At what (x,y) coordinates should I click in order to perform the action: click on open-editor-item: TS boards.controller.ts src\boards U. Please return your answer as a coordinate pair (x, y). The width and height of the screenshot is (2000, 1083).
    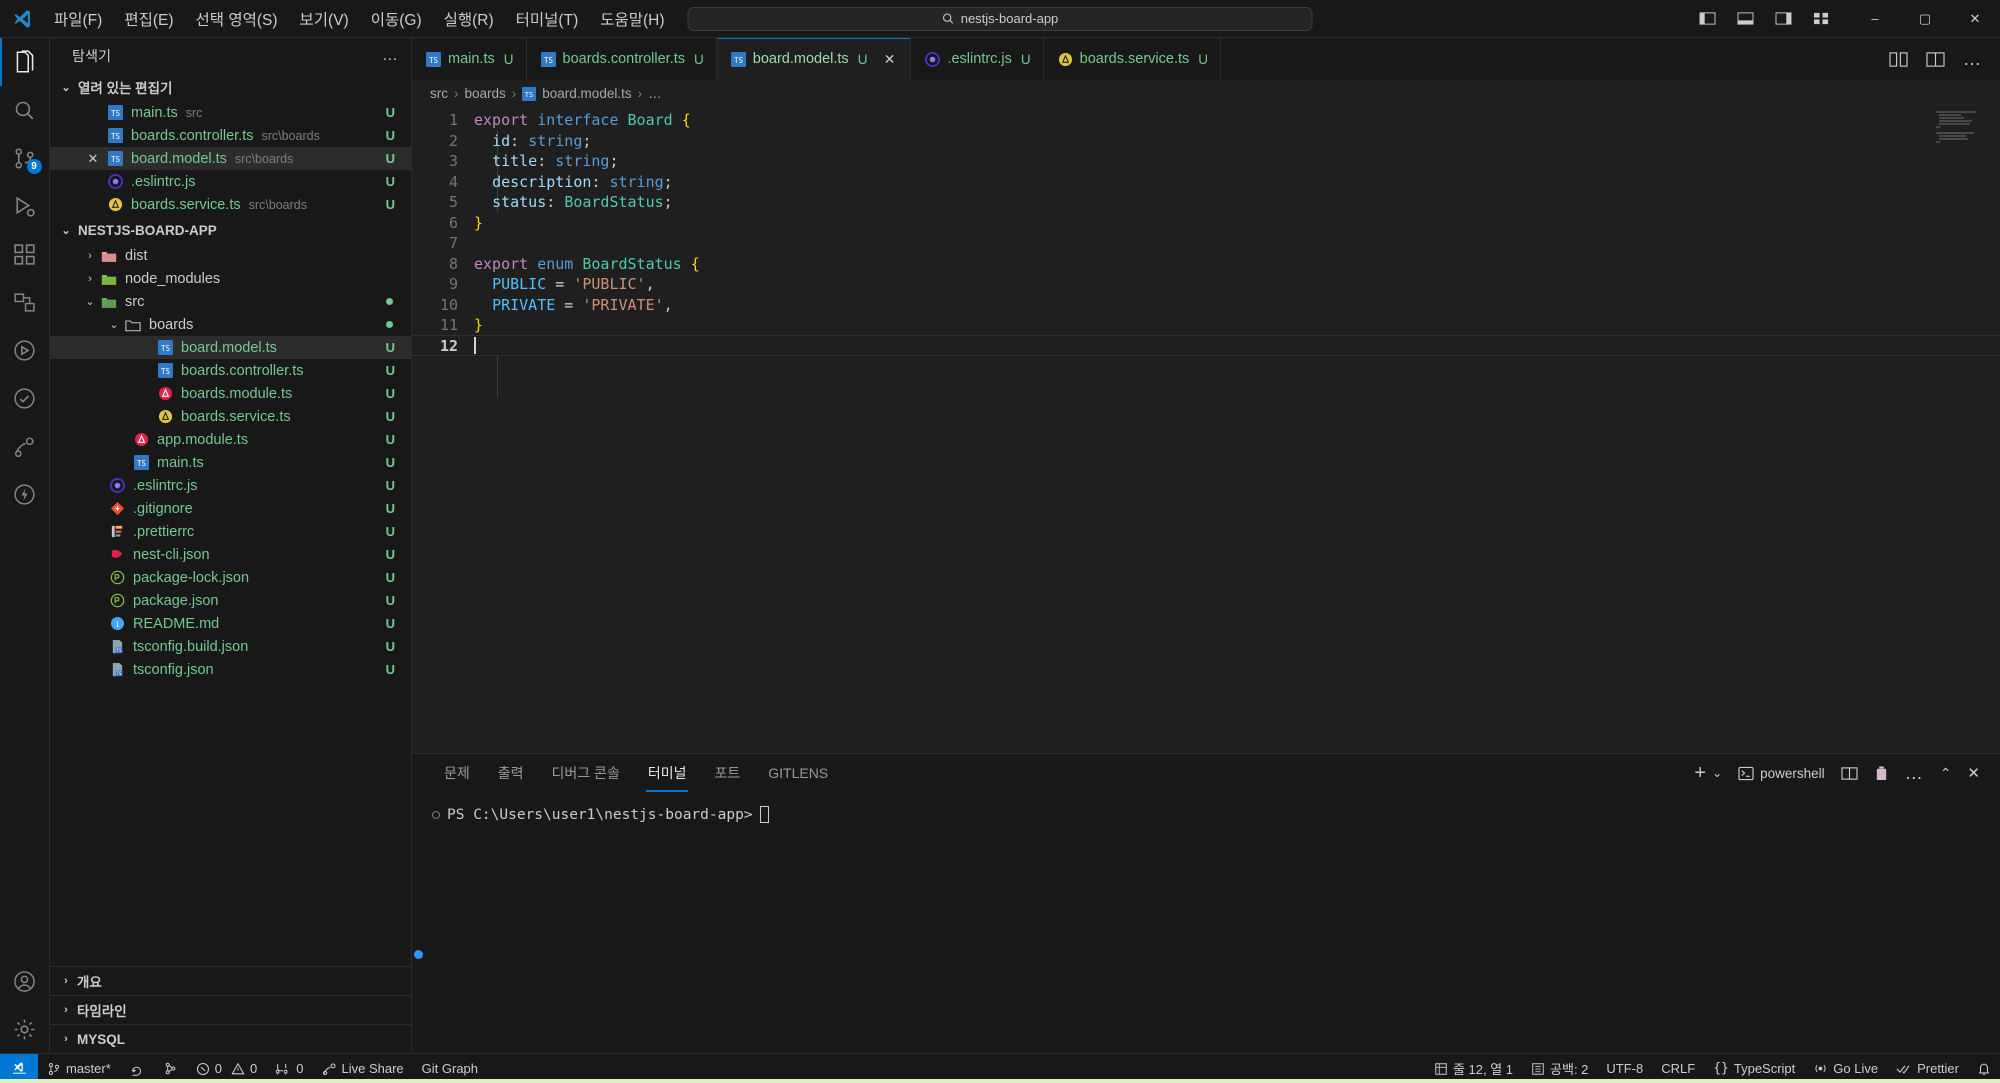
    Looking at the image, I should click on (230, 135).